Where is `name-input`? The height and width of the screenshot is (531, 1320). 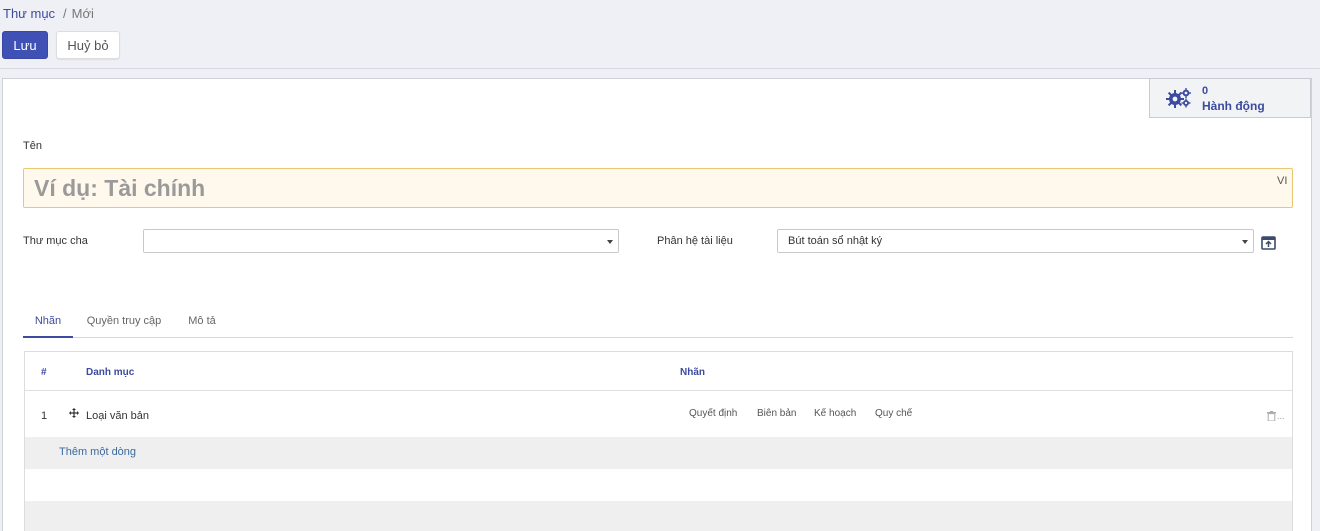 name-input is located at coordinates (658, 188).